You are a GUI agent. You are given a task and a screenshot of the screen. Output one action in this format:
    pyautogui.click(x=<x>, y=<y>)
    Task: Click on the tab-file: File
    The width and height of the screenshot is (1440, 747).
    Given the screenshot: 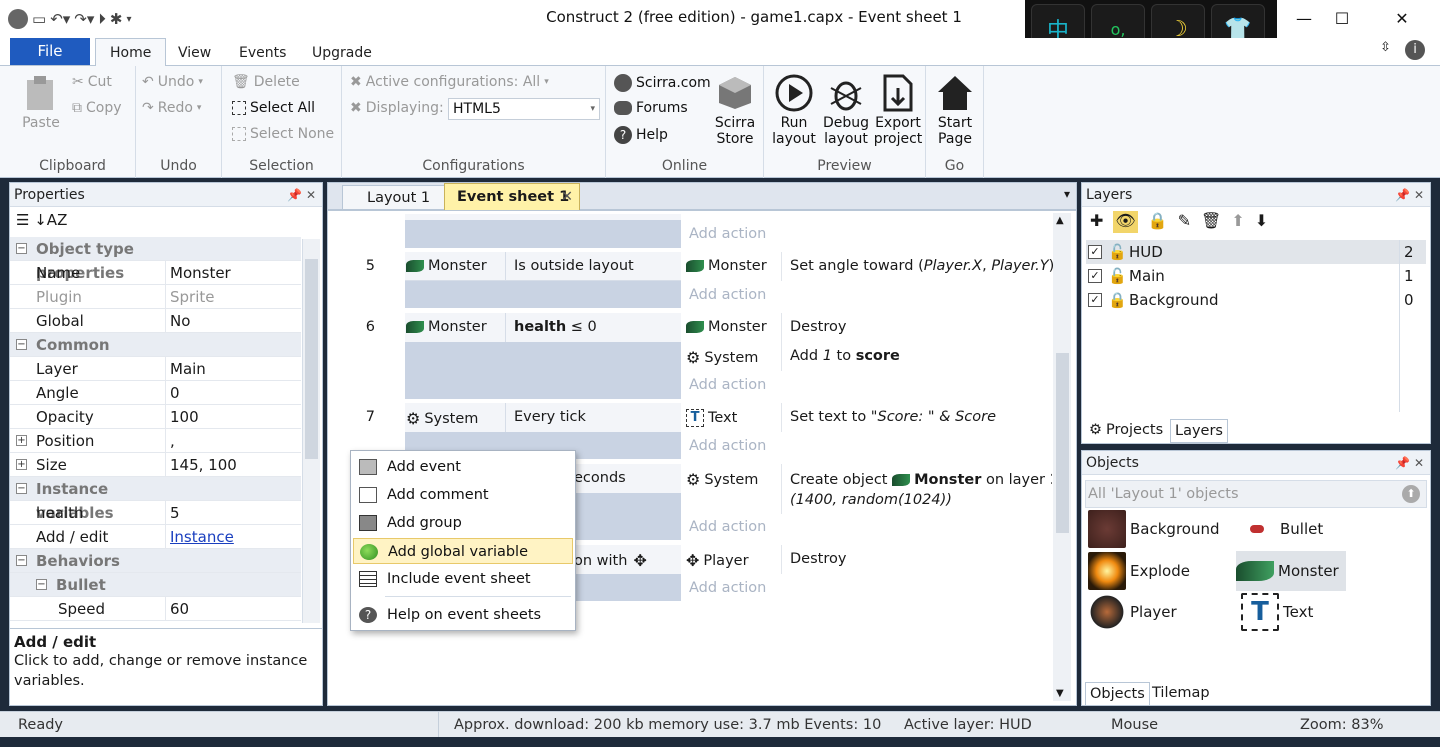 What is the action you would take?
    pyautogui.click(x=50, y=51)
    